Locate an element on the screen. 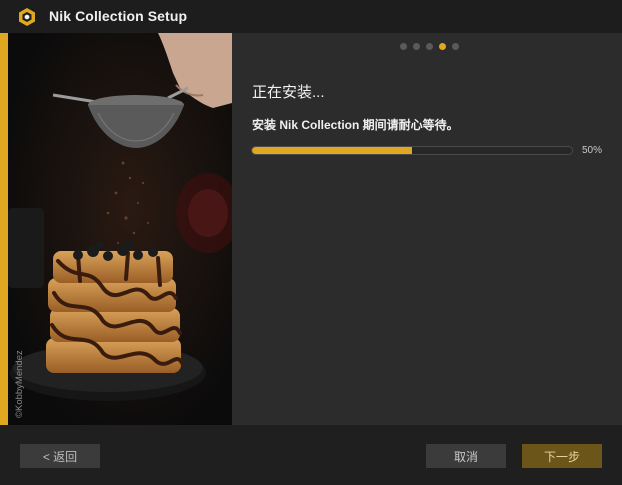 This screenshot has width=622, height=485. install-progress-bar is located at coordinates (412, 150).